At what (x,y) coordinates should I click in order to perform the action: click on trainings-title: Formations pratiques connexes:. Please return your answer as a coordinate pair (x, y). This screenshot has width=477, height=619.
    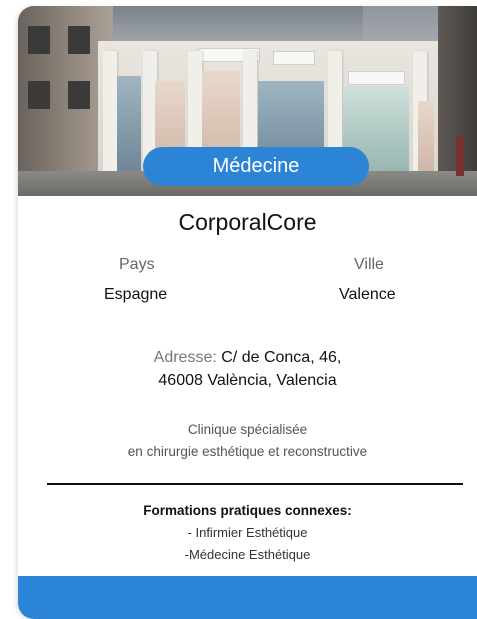
    Looking at the image, I should click on (247, 510).